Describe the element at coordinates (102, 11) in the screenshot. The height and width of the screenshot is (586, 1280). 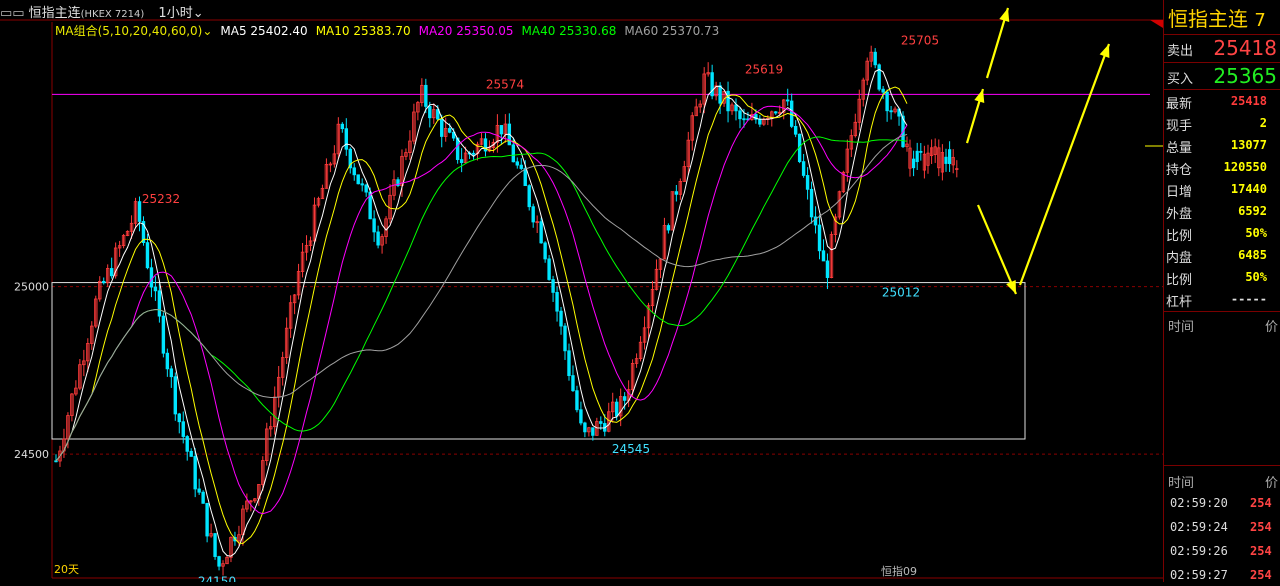
I see `chart-title: ▭▭ 恒指主连(HKEX 7214) 1小时⌄` at that location.